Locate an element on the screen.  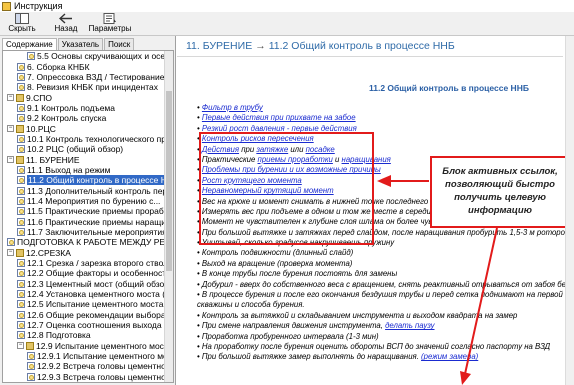
tree-item: 9.1 Контроль подъема is located at coordinates (84, 108).